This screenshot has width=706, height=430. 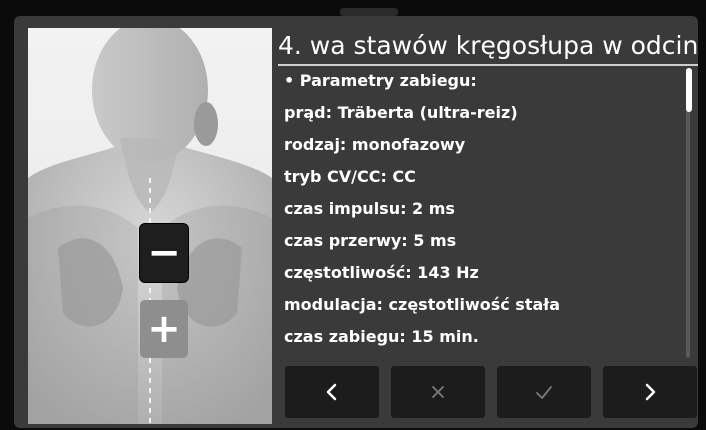 I want to click on param-modulation: modulacja: częstotliwość stała, so click(x=422, y=304).